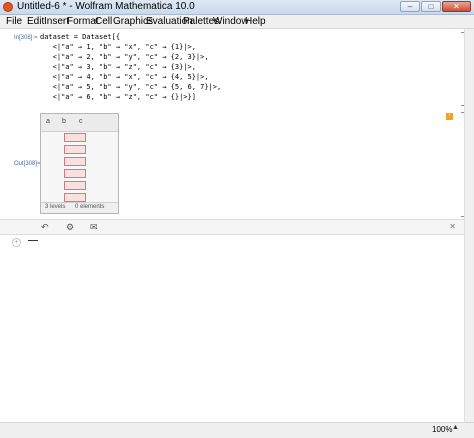 This screenshot has width=474, height=438. What do you see at coordinates (80, 37) in the screenshot?
I see `input-code-line: dataset = Dataset[{` at bounding box center [80, 37].